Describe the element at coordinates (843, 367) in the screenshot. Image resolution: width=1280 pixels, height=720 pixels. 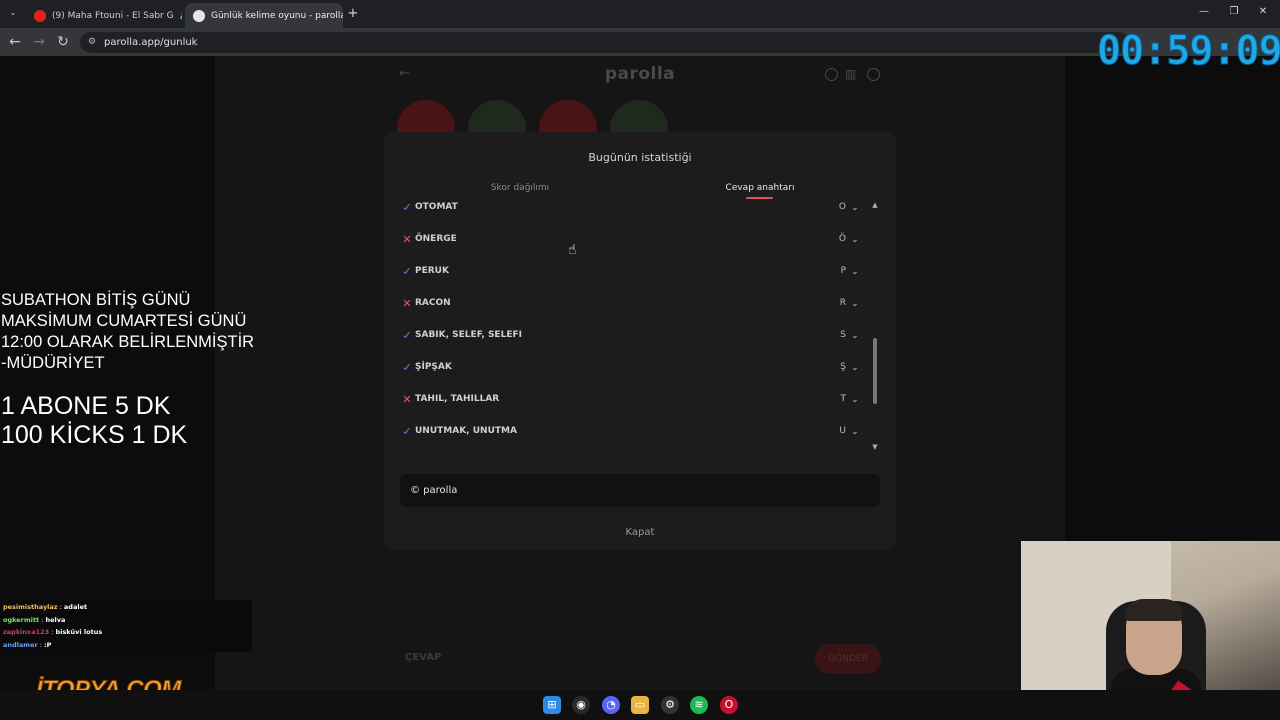
I see `answer-letter: Ş` at that location.